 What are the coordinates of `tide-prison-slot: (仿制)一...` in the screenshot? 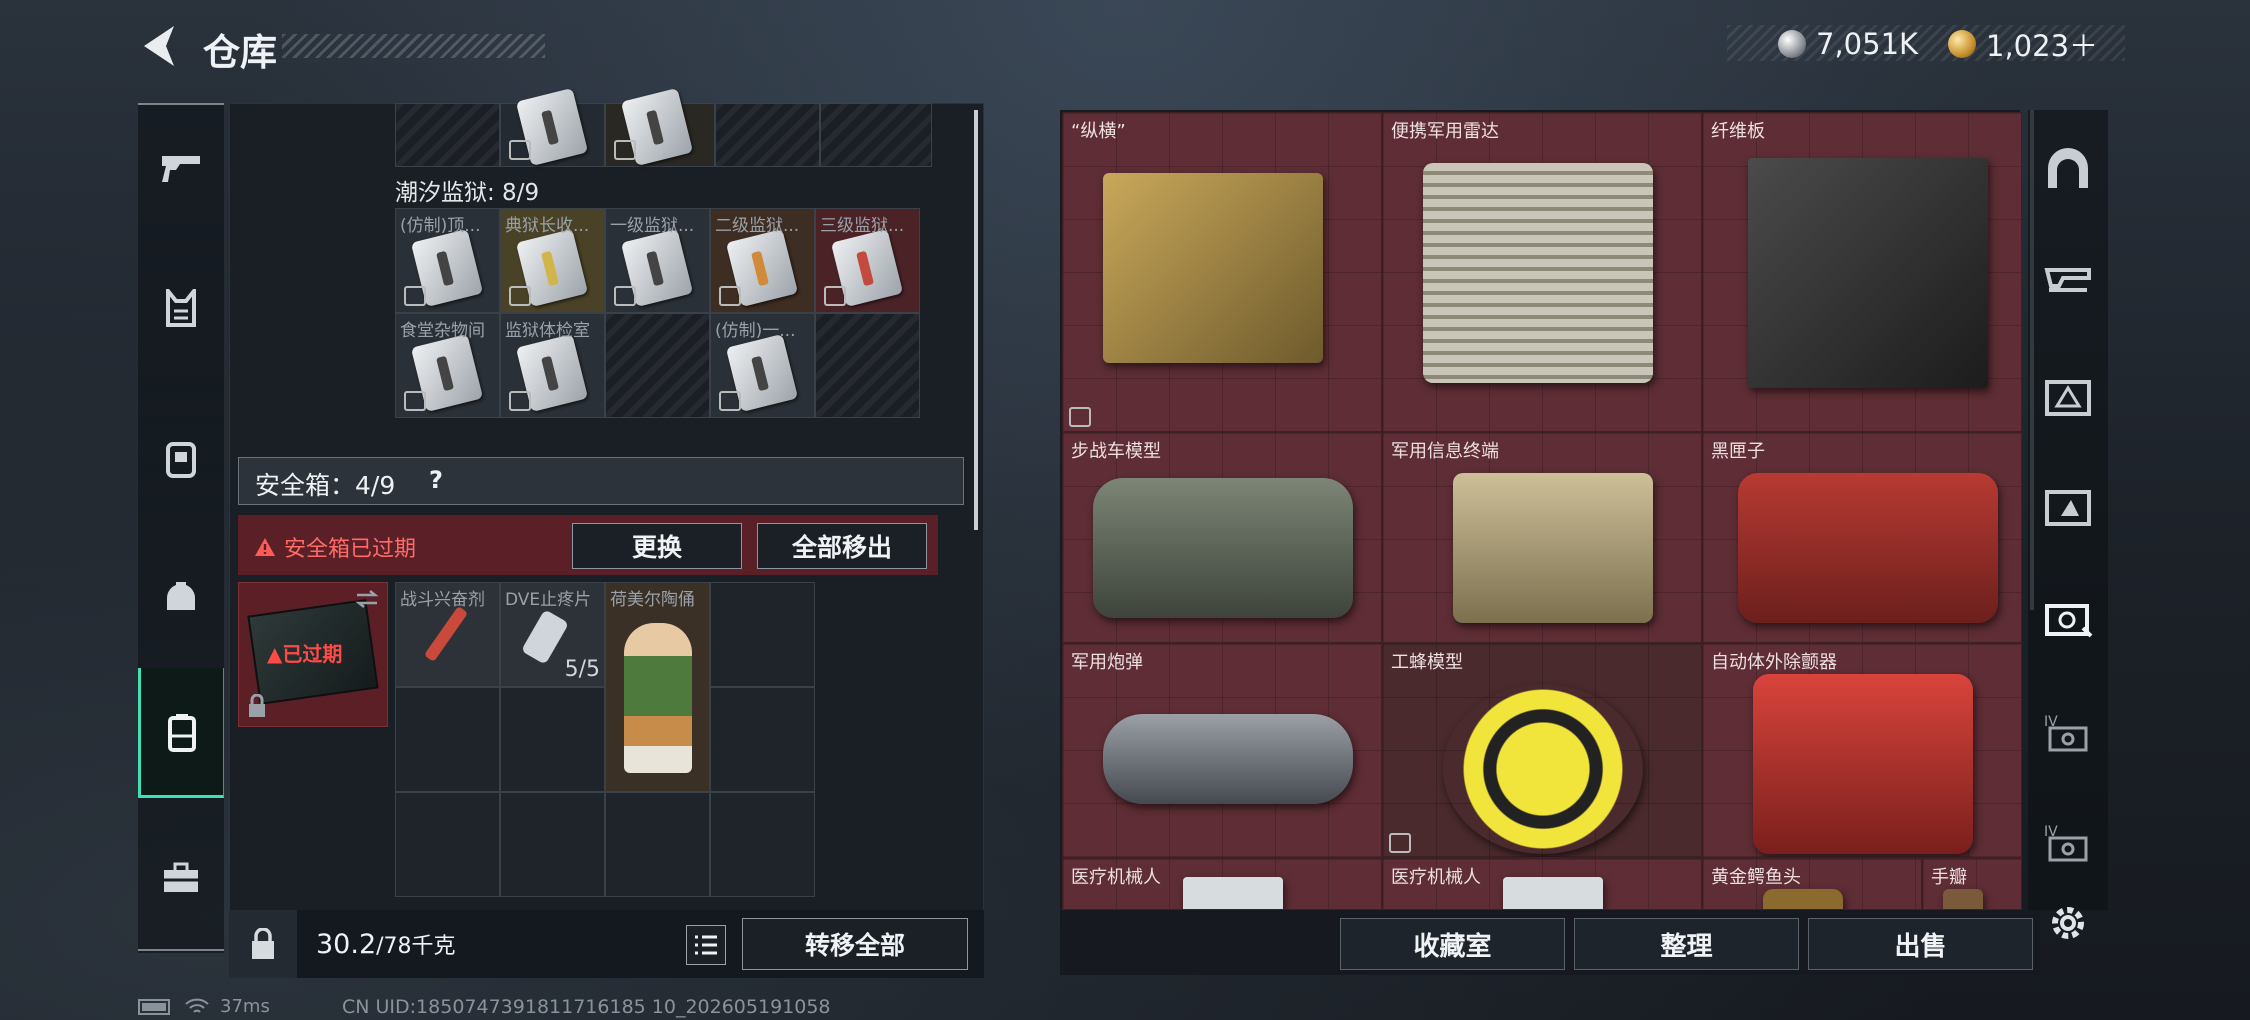 It's located at (762, 365).